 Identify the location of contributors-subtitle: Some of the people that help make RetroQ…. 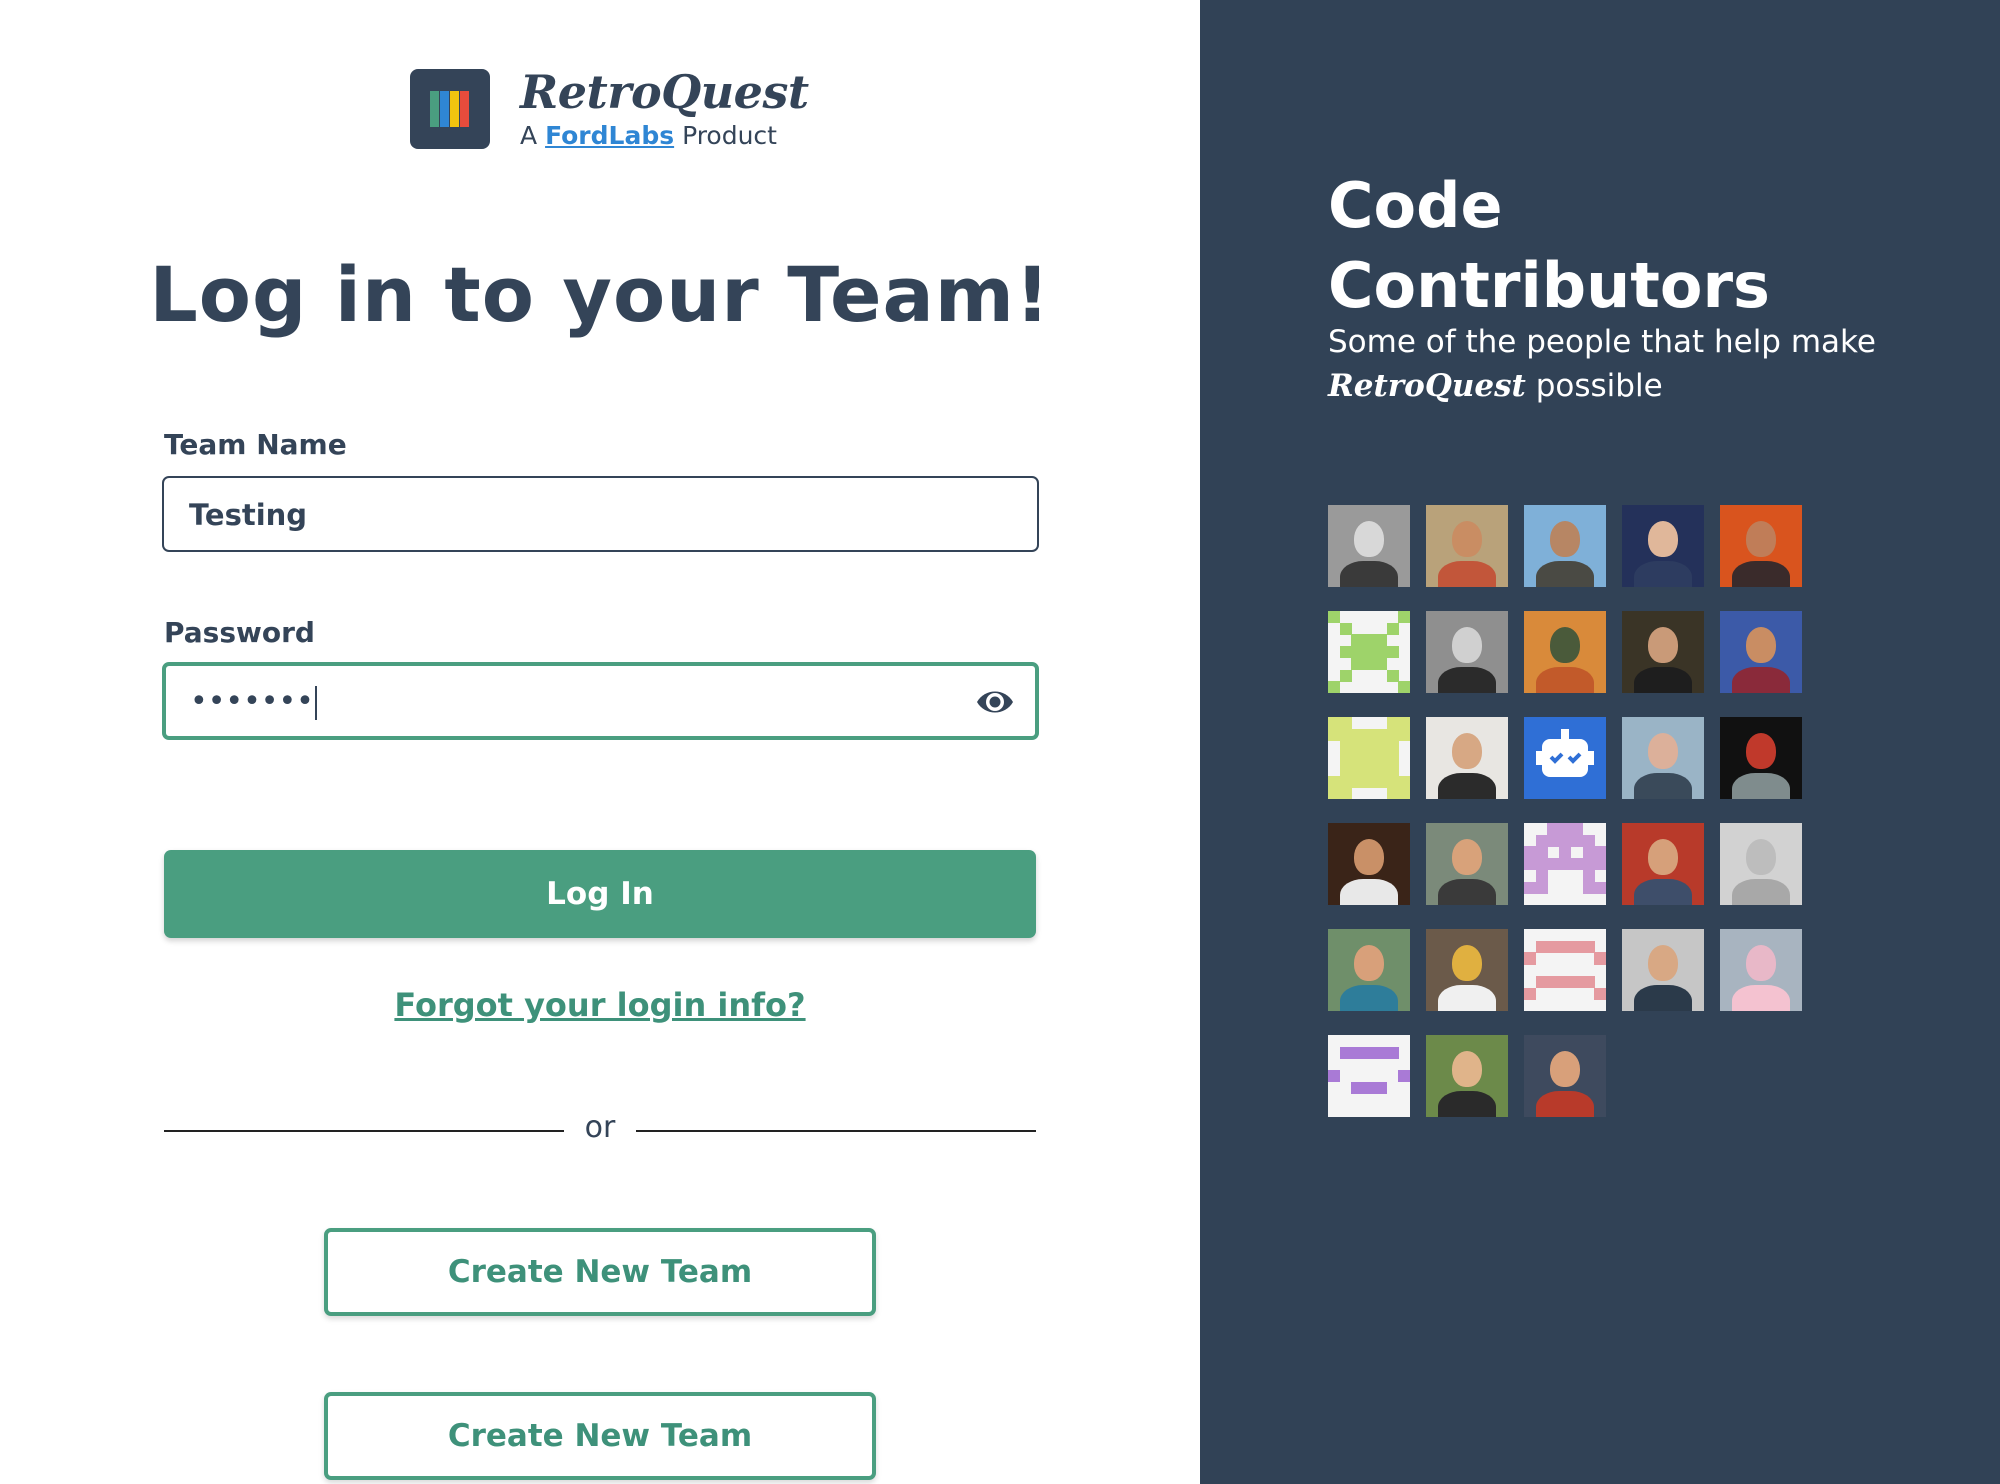
(1608, 364).